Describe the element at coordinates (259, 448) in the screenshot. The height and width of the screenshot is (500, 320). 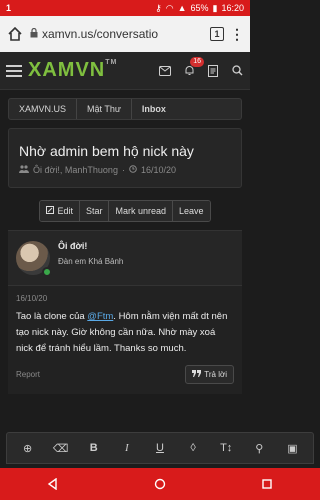
I see `link-icon: ⚲` at that location.